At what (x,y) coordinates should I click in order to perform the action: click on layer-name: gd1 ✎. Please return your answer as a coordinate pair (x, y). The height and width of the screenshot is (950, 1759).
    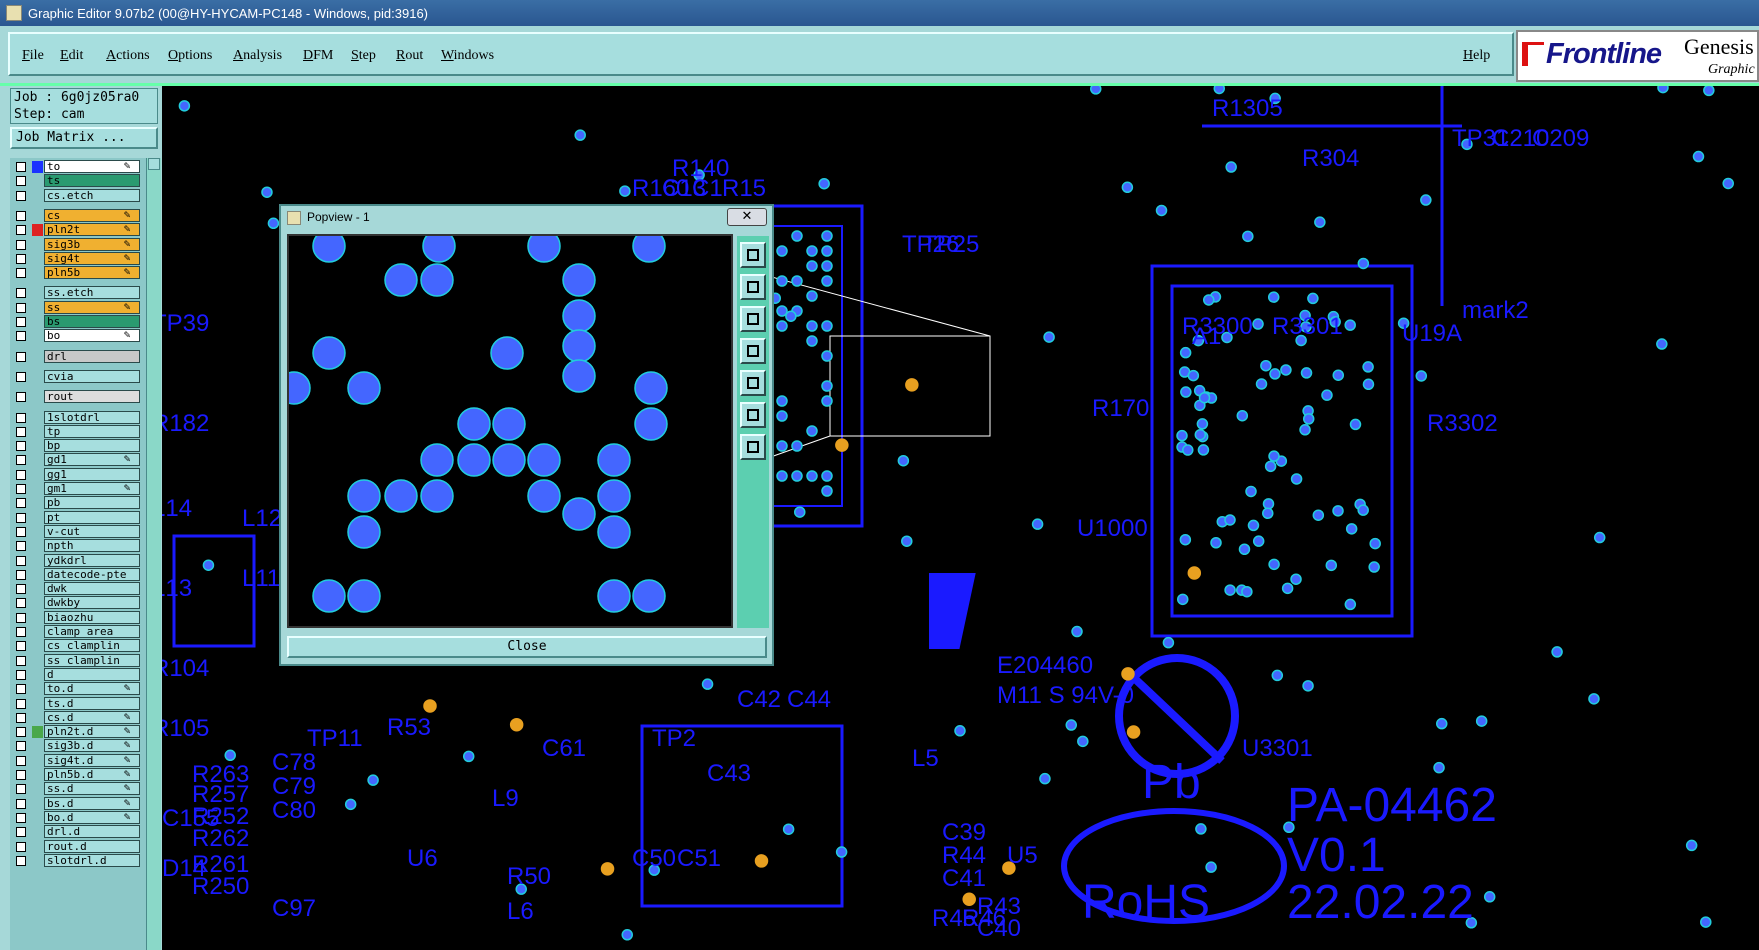
    Looking at the image, I should click on (92, 460).